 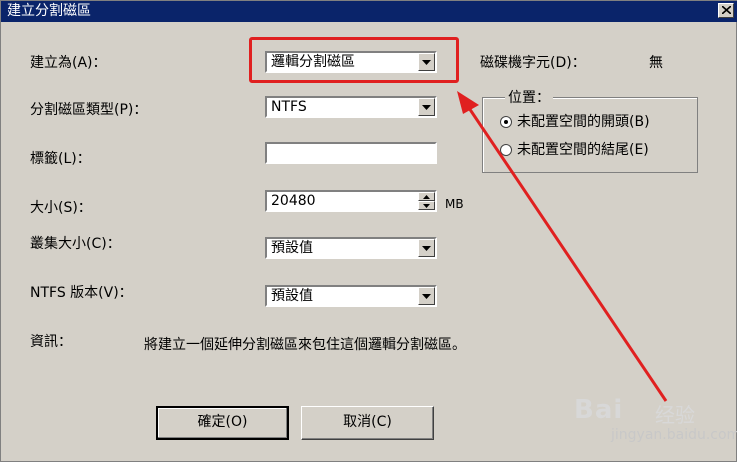 I want to click on watermark-suffix: 经验, so click(x=675, y=415).